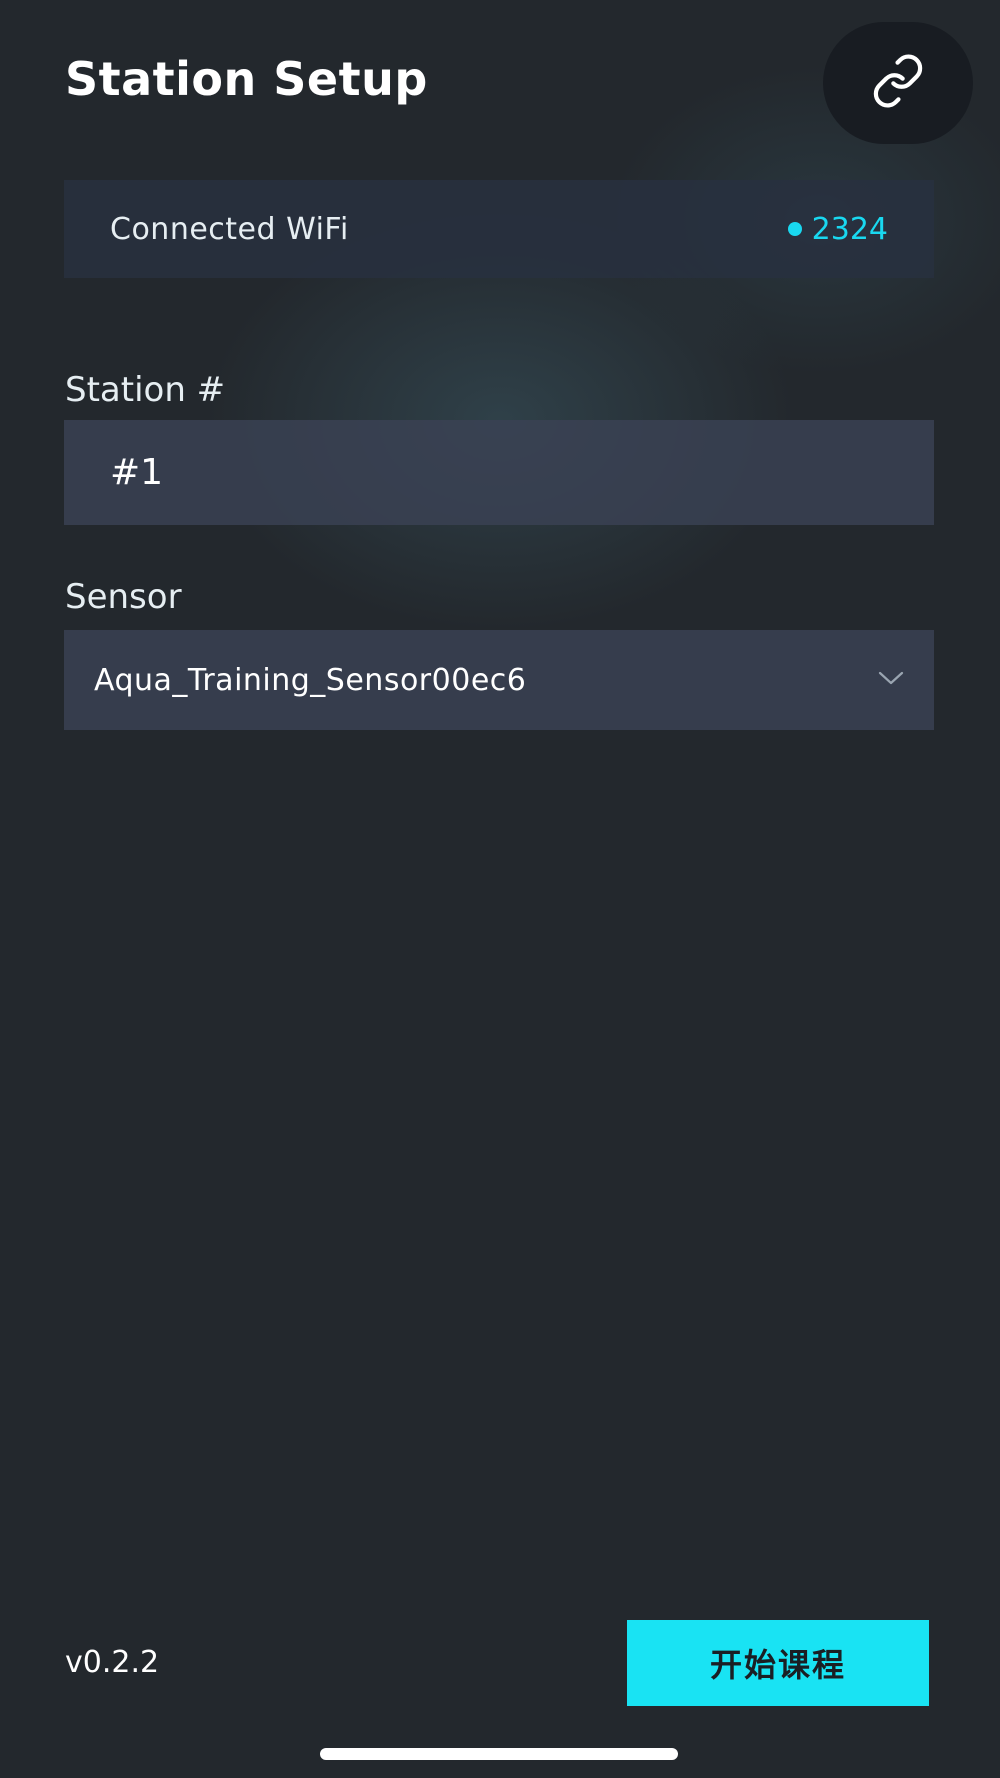 This screenshot has height=1778, width=1000. I want to click on sensor-label: Sensor, so click(123, 597).